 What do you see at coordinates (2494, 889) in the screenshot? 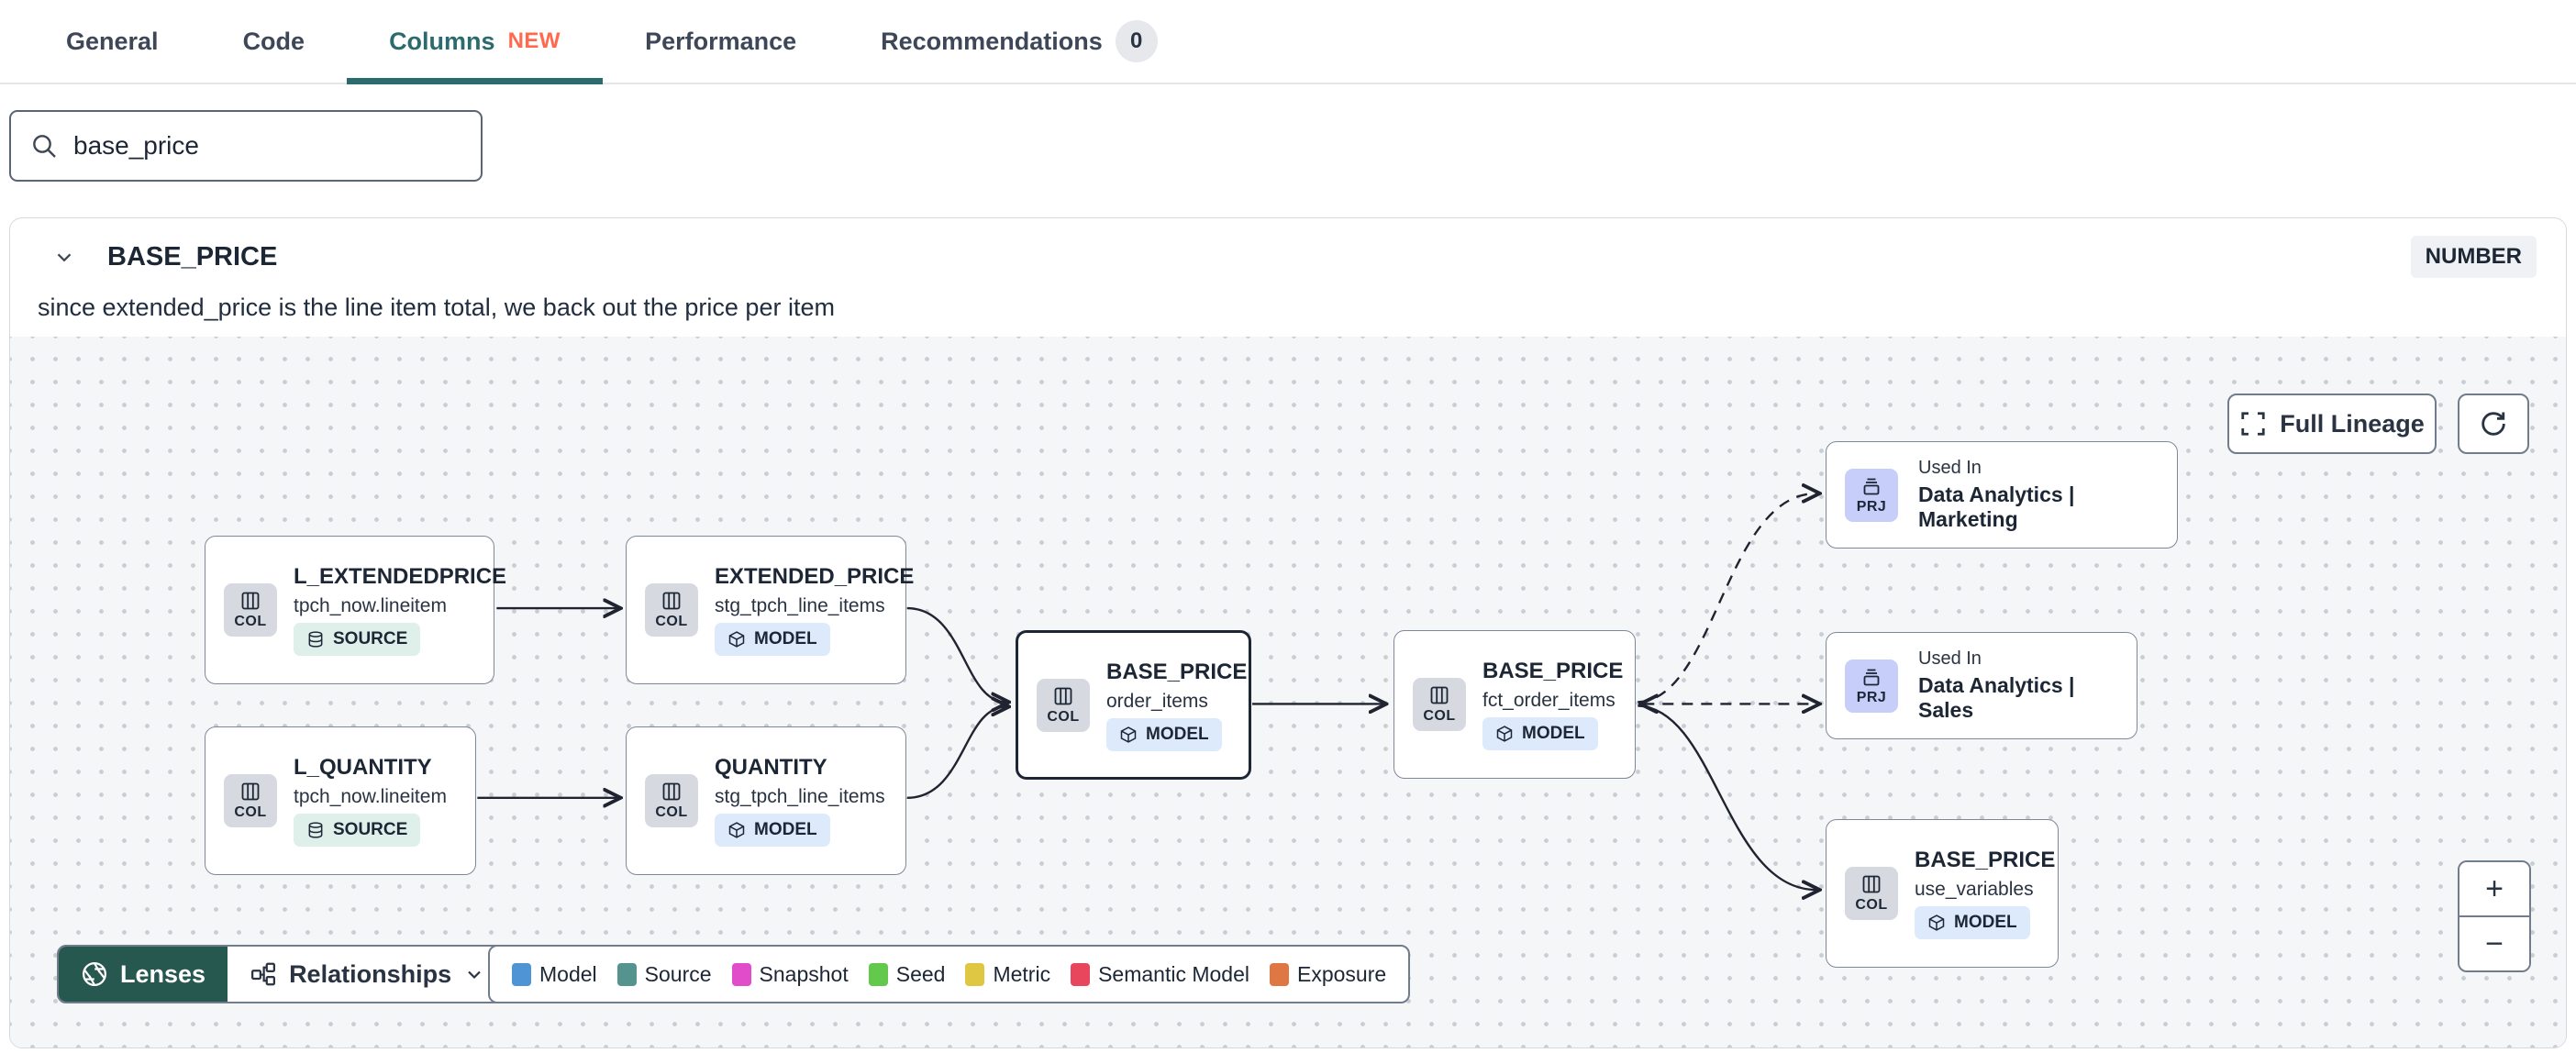
I see `zoom-in-button: +` at bounding box center [2494, 889].